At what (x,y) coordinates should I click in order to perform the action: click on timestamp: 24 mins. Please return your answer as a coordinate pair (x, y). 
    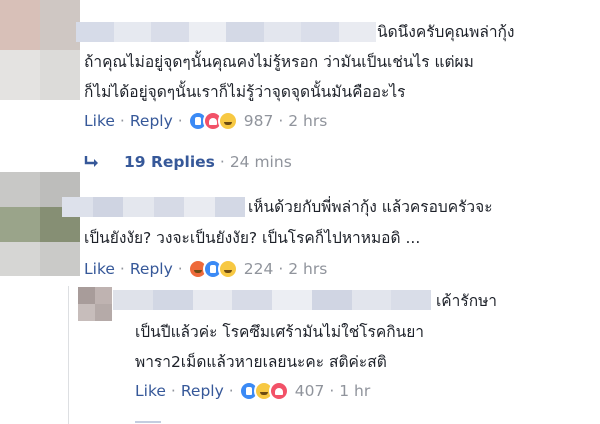
    Looking at the image, I should click on (260, 162).